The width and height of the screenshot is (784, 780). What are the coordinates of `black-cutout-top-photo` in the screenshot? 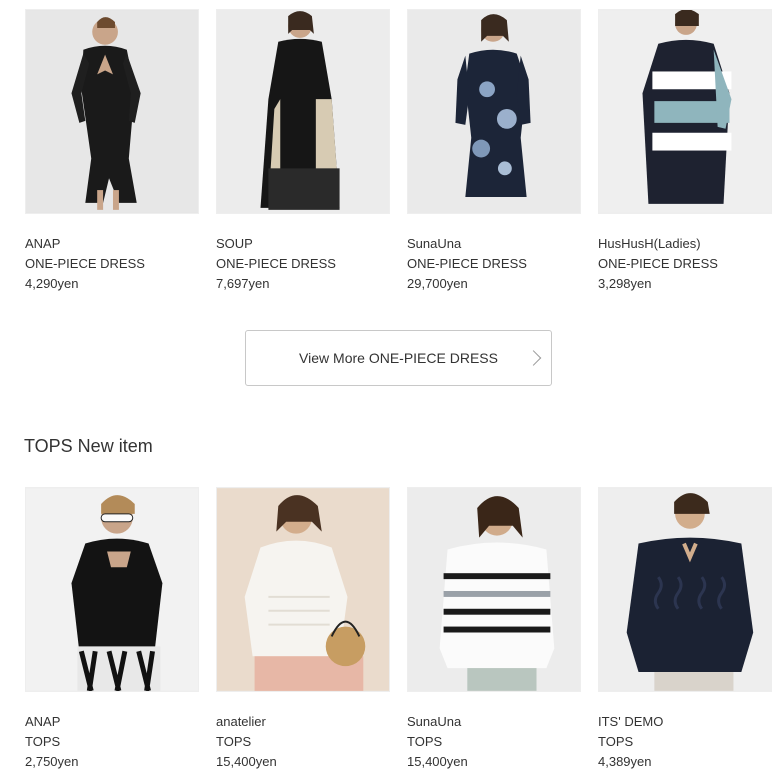 It's located at (112, 589).